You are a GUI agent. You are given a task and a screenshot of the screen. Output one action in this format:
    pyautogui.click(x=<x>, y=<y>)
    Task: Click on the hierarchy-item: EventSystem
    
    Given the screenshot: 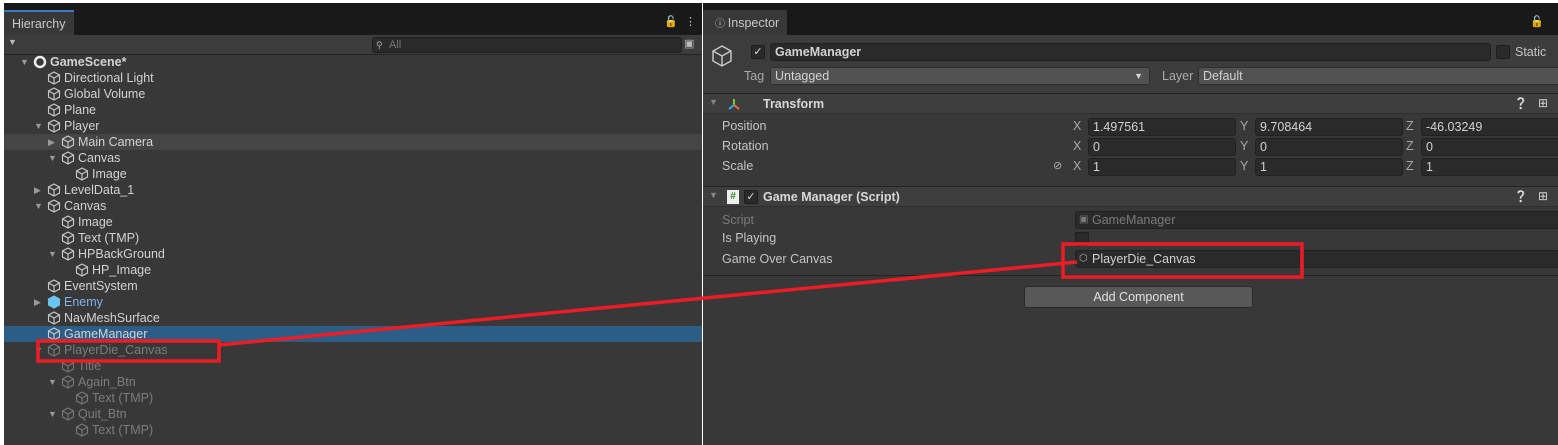 What is the action you would take?
    pyautogui.click(x=353, y=286)
    